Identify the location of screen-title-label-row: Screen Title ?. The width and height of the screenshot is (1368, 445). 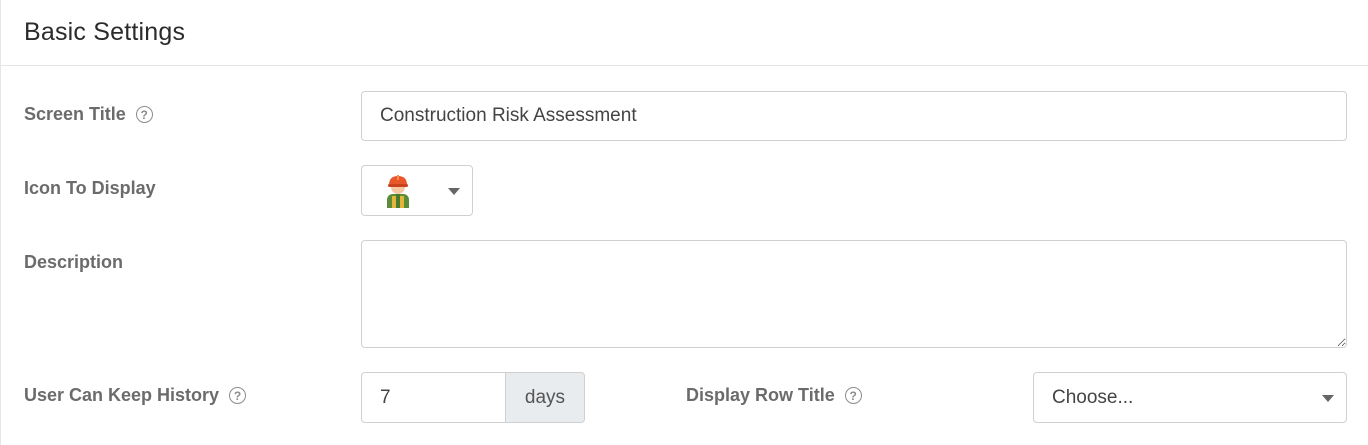
(88, 114).